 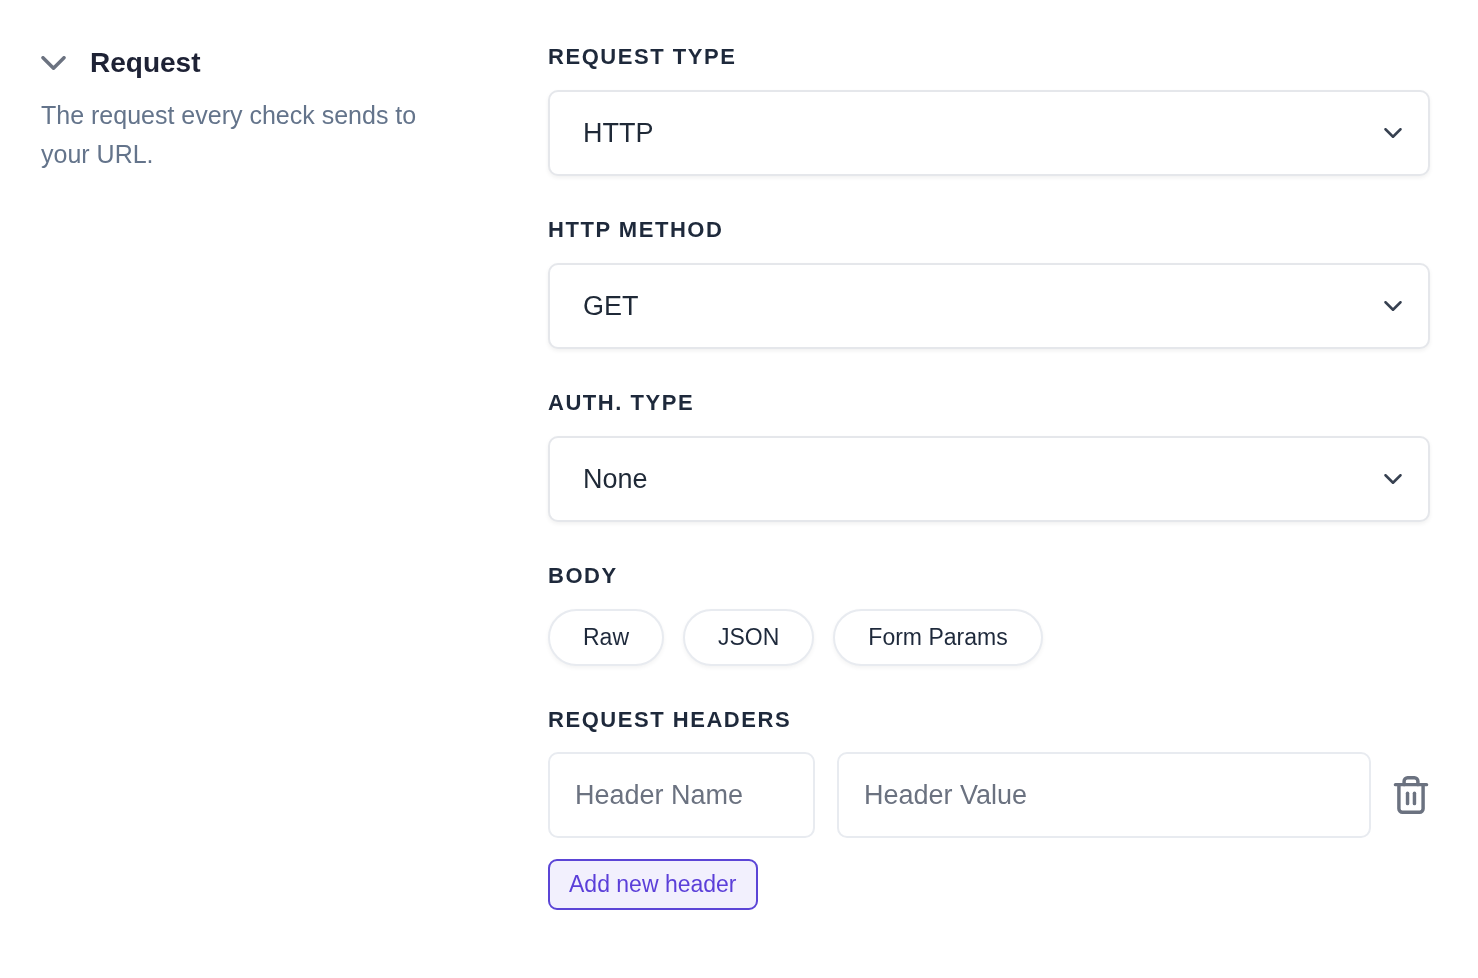 I want to click on select-dropdown: GET, so click(x=989, y=306).